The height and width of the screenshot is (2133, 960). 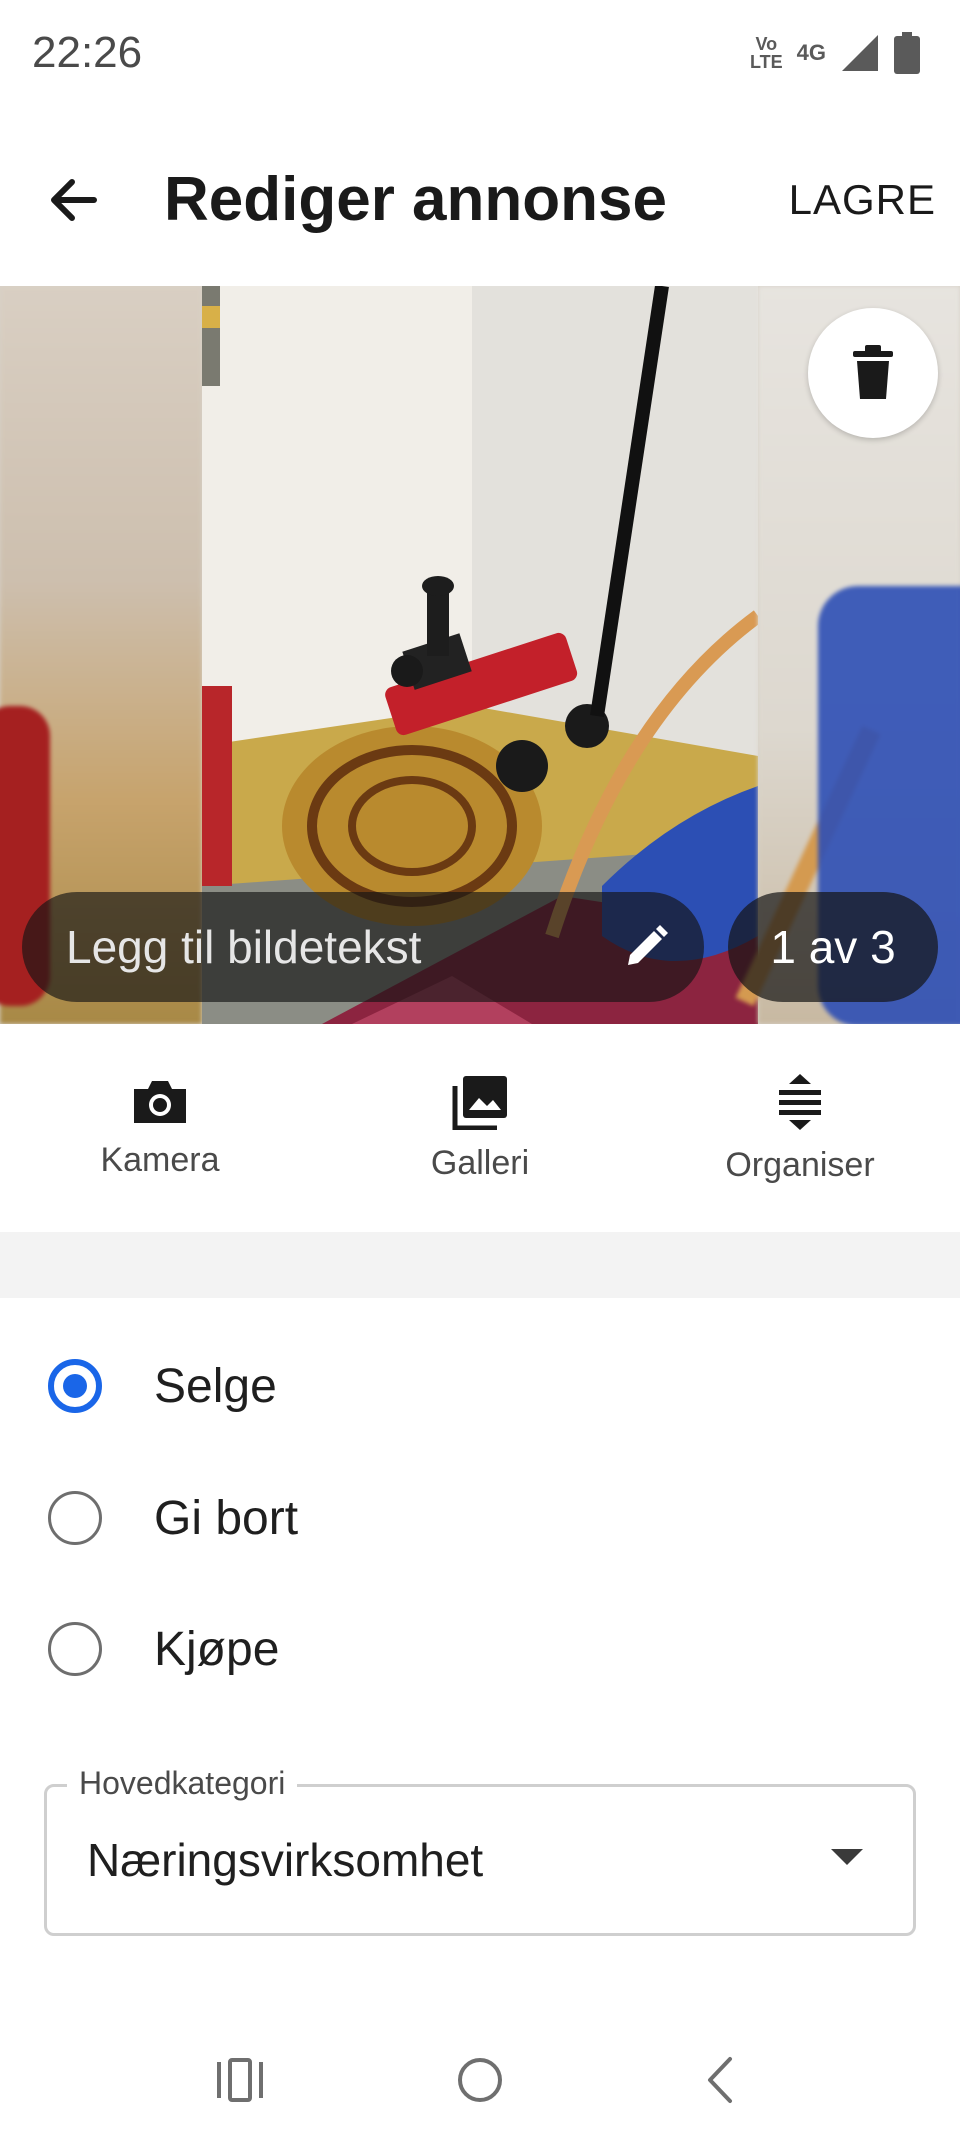 I want to click on arrow-left-icon, so click(x=74, y=200).